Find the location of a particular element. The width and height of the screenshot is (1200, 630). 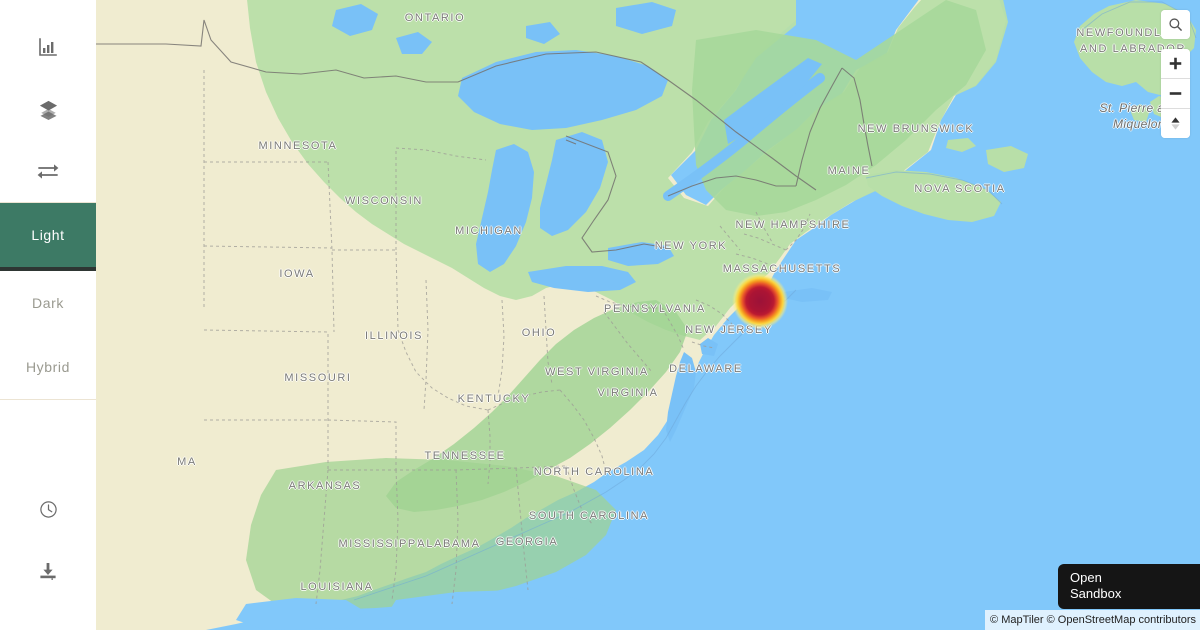

minus-icon is located at coordinates (1175, 93).